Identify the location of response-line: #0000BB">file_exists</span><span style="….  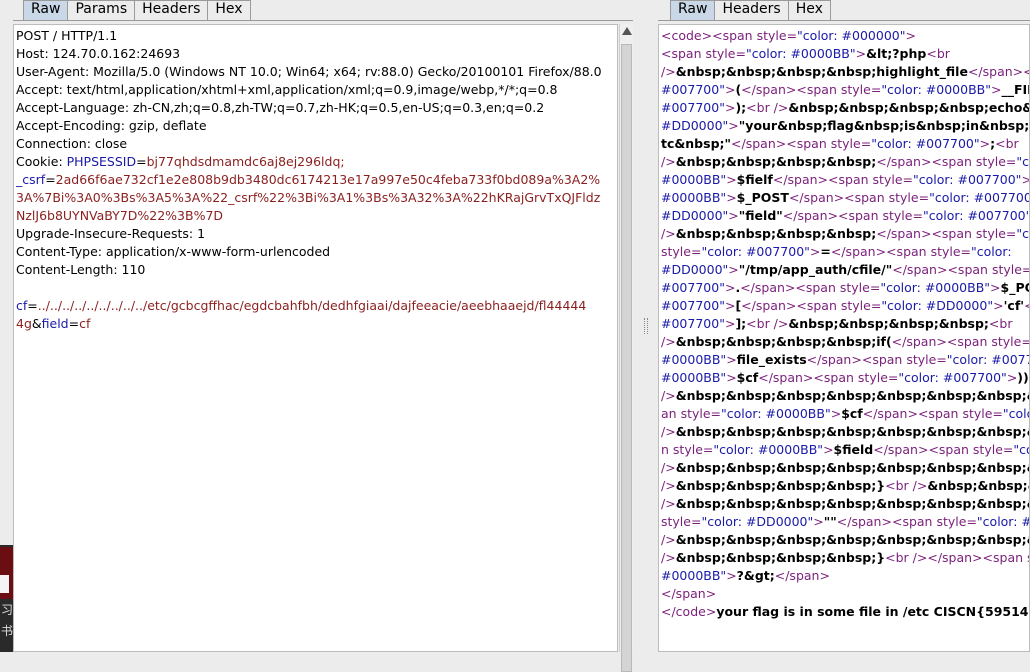
(845, 360).